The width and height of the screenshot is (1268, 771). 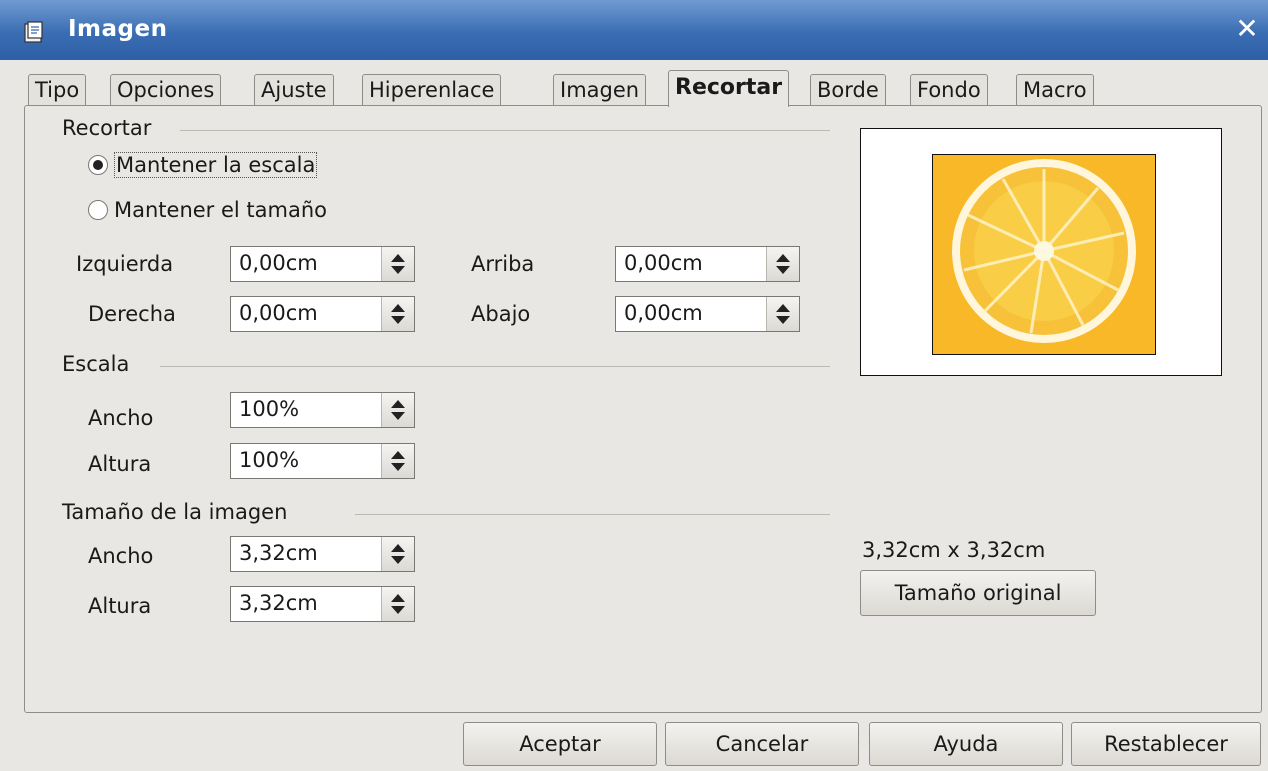 I want to click on crop-left-value: 0,00cm, so click(x=278, y=263).